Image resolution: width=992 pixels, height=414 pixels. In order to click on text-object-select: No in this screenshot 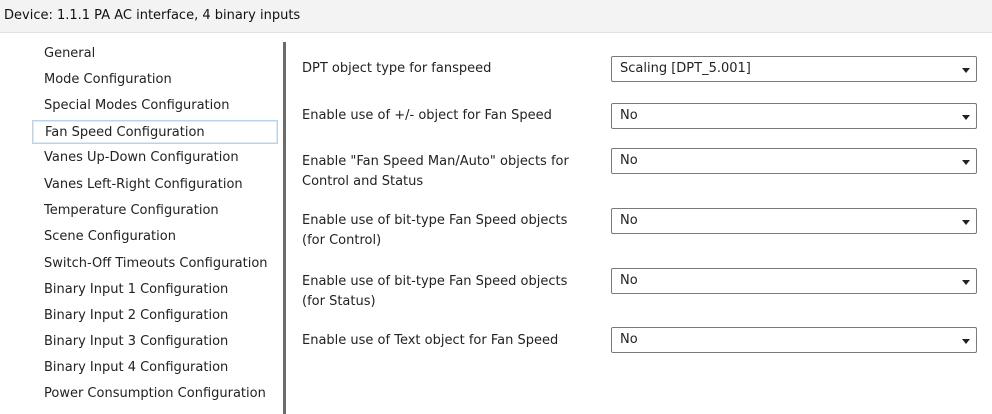, I will do `click(794, 340)`.